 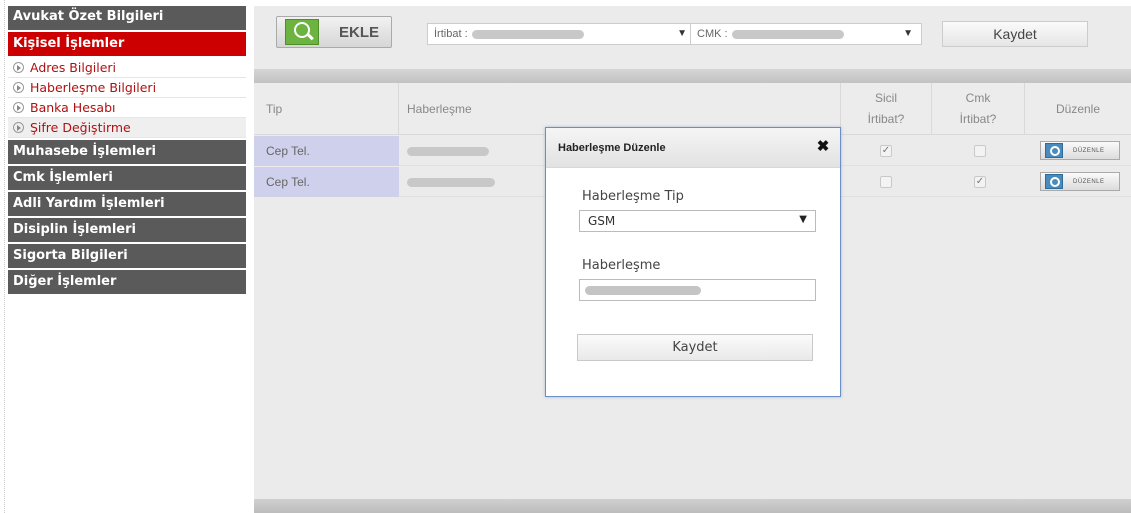 I want to click on add-button: EKLE, so click(x=334, y=32).